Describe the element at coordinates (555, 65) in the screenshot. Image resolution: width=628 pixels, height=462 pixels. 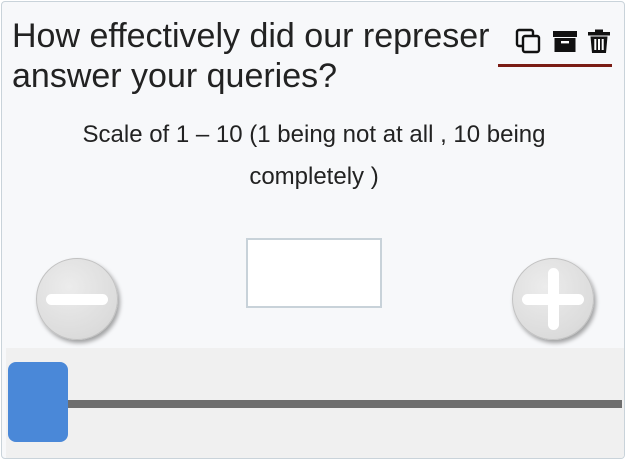
I see `toolbar-underline` at that location.